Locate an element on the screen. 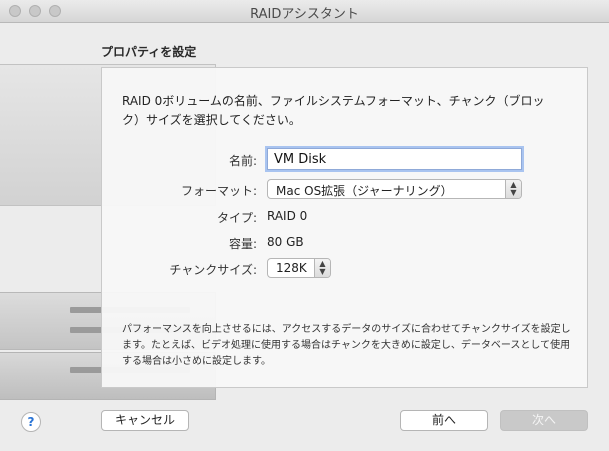 The height and width of the screenshot is (451, 609). chunk-size-popup: 128K ▲ ▼ is located at coordinates (299, 268).